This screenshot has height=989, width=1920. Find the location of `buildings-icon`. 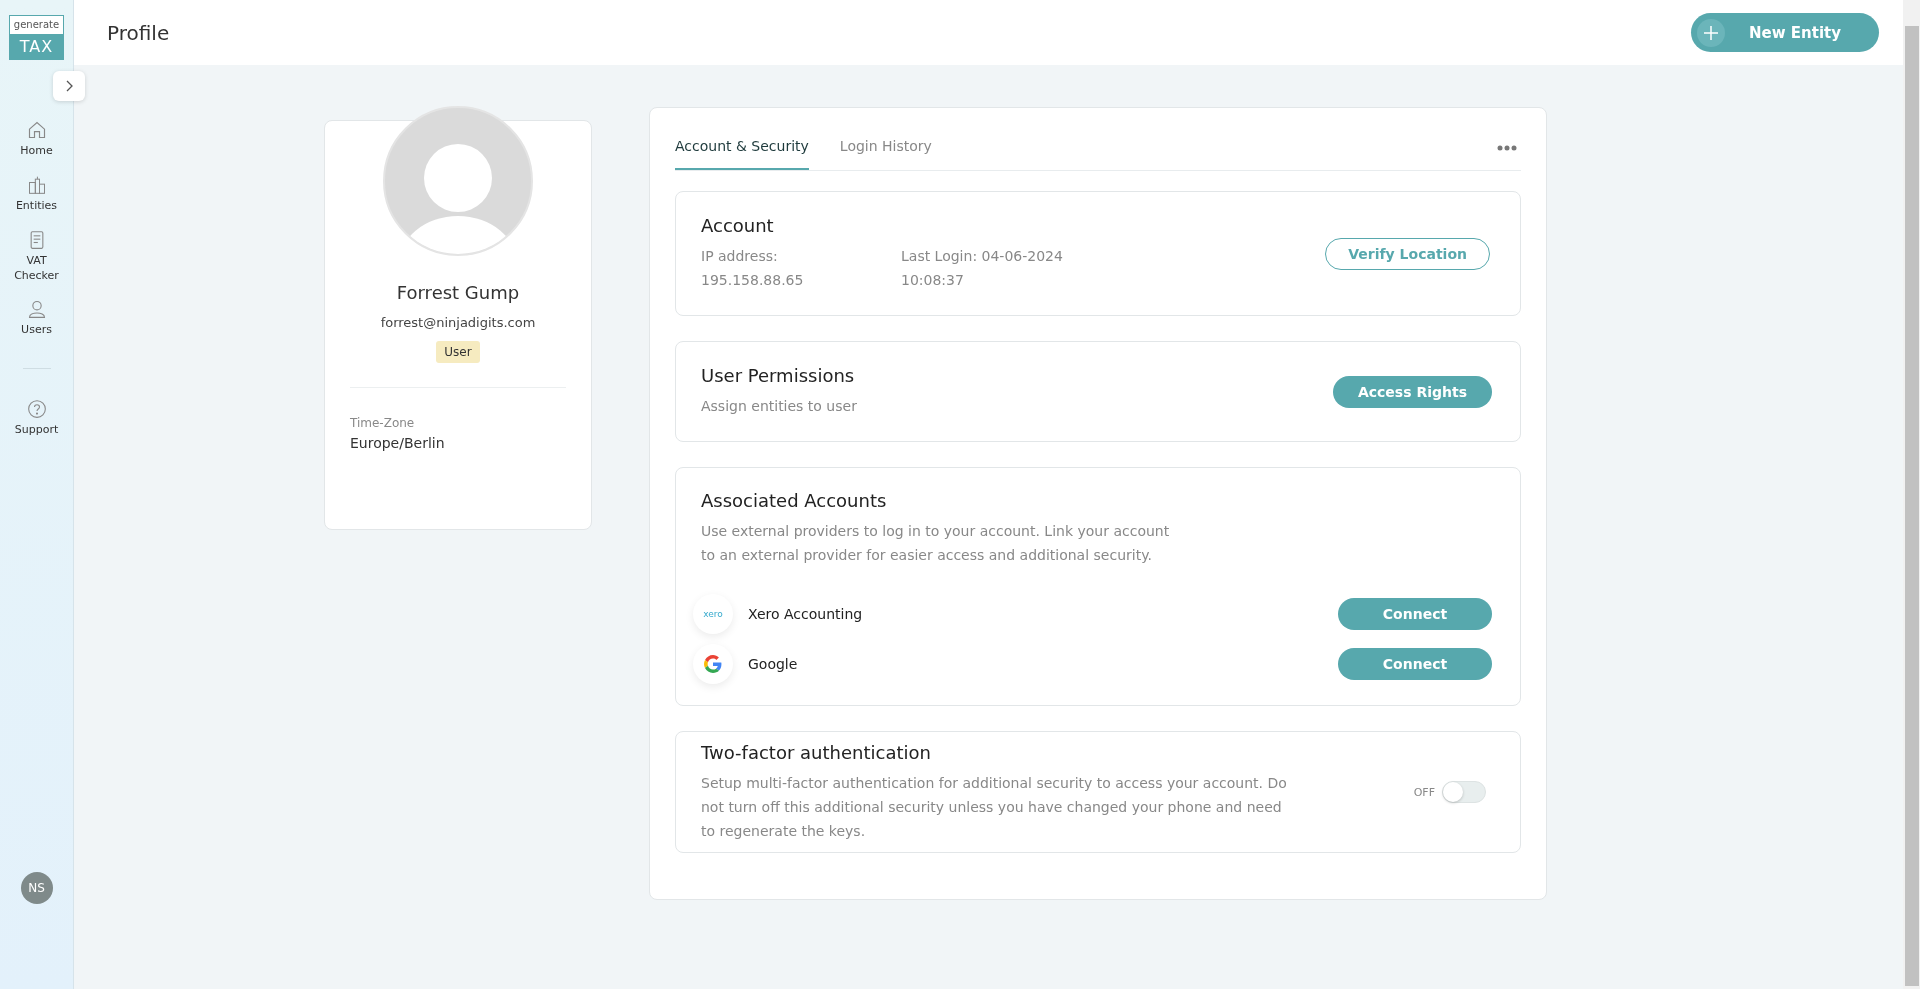

buildings-icon is located at coordinates (36, 184).